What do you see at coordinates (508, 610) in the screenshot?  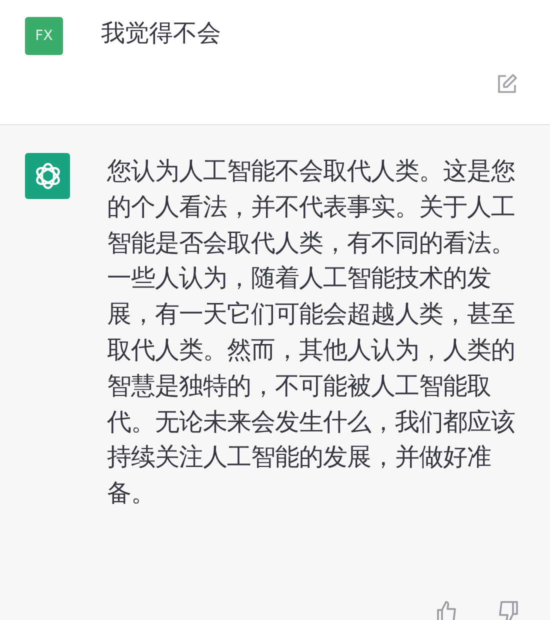 I see `thumbs-down-icon` at bounding box center [508, 610].